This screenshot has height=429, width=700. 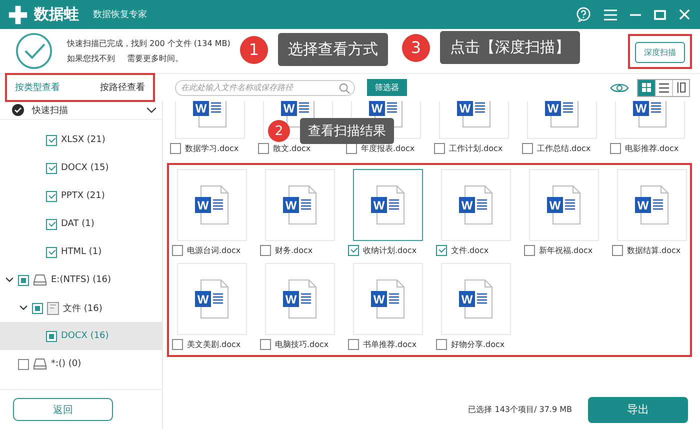 What do you see at coordinates (148, 43) in the screenshot?
I see `scan-summary-text: 快速扫描已完成，找到 200 个文件 (134 MB)` at bounding box center [148, 43].